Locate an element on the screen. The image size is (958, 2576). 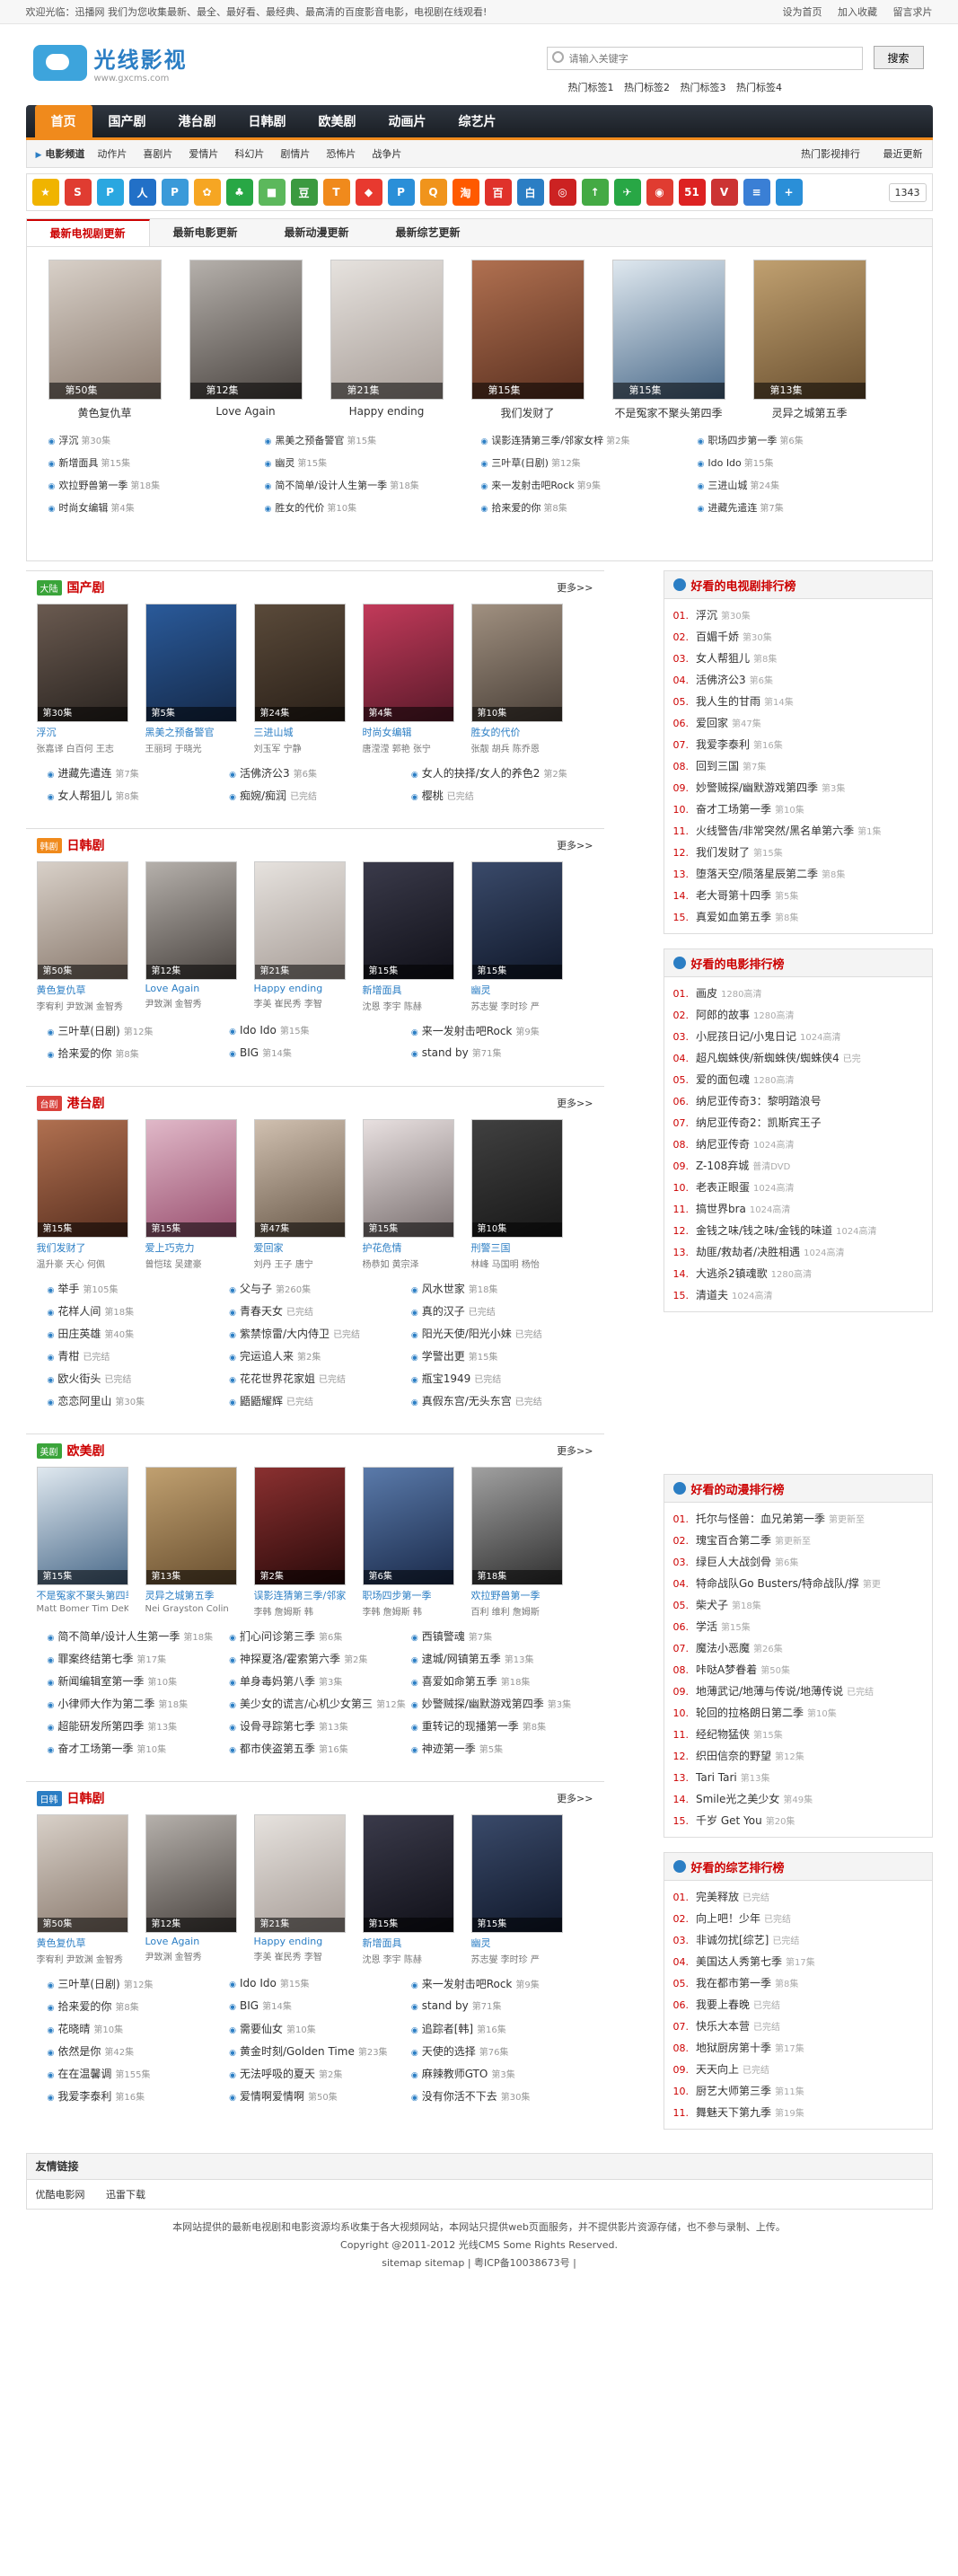
list-item: 在在温馨调第155集 is located at coordinates (139, 2073).